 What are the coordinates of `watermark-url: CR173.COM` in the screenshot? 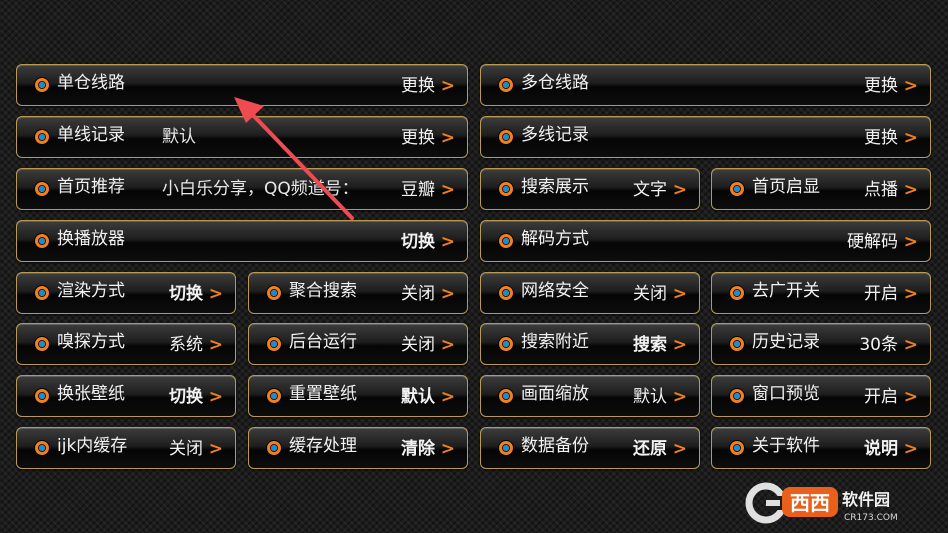 It's located at (871, 518).